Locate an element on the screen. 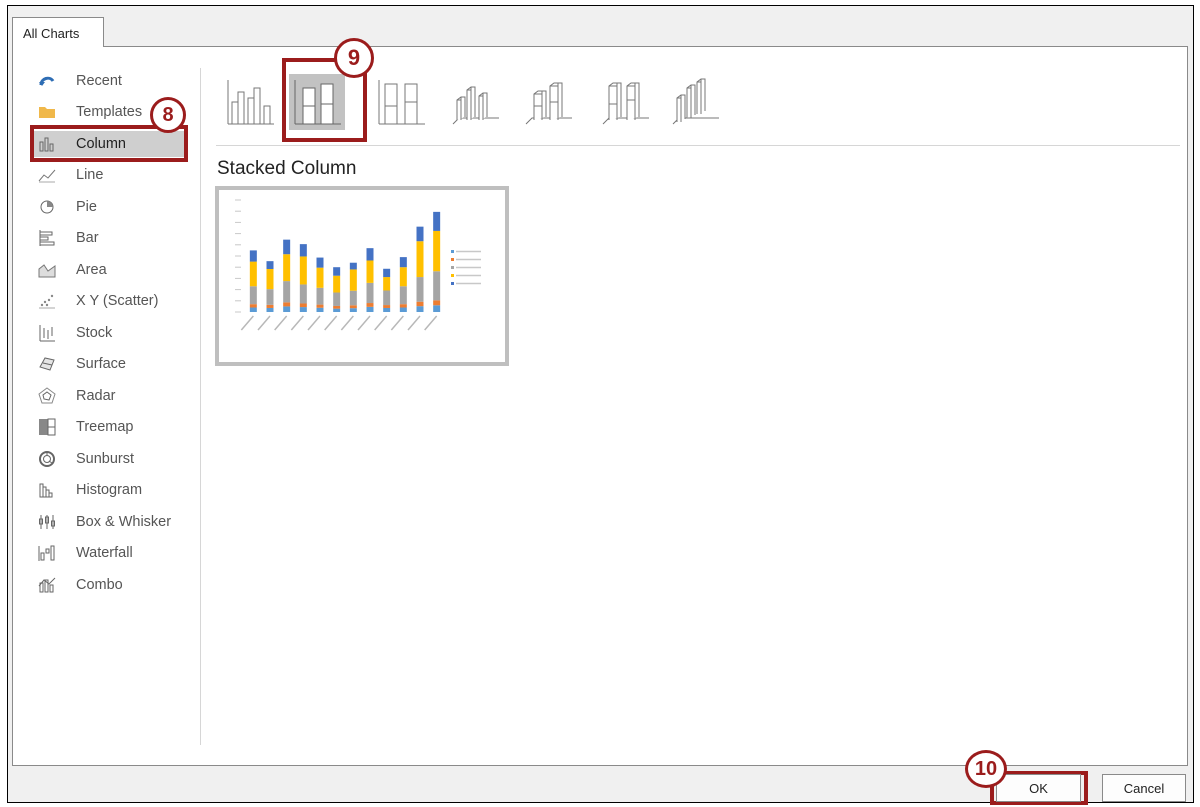  tab-all-charts: All Charts is located at coordinates (58, 32).